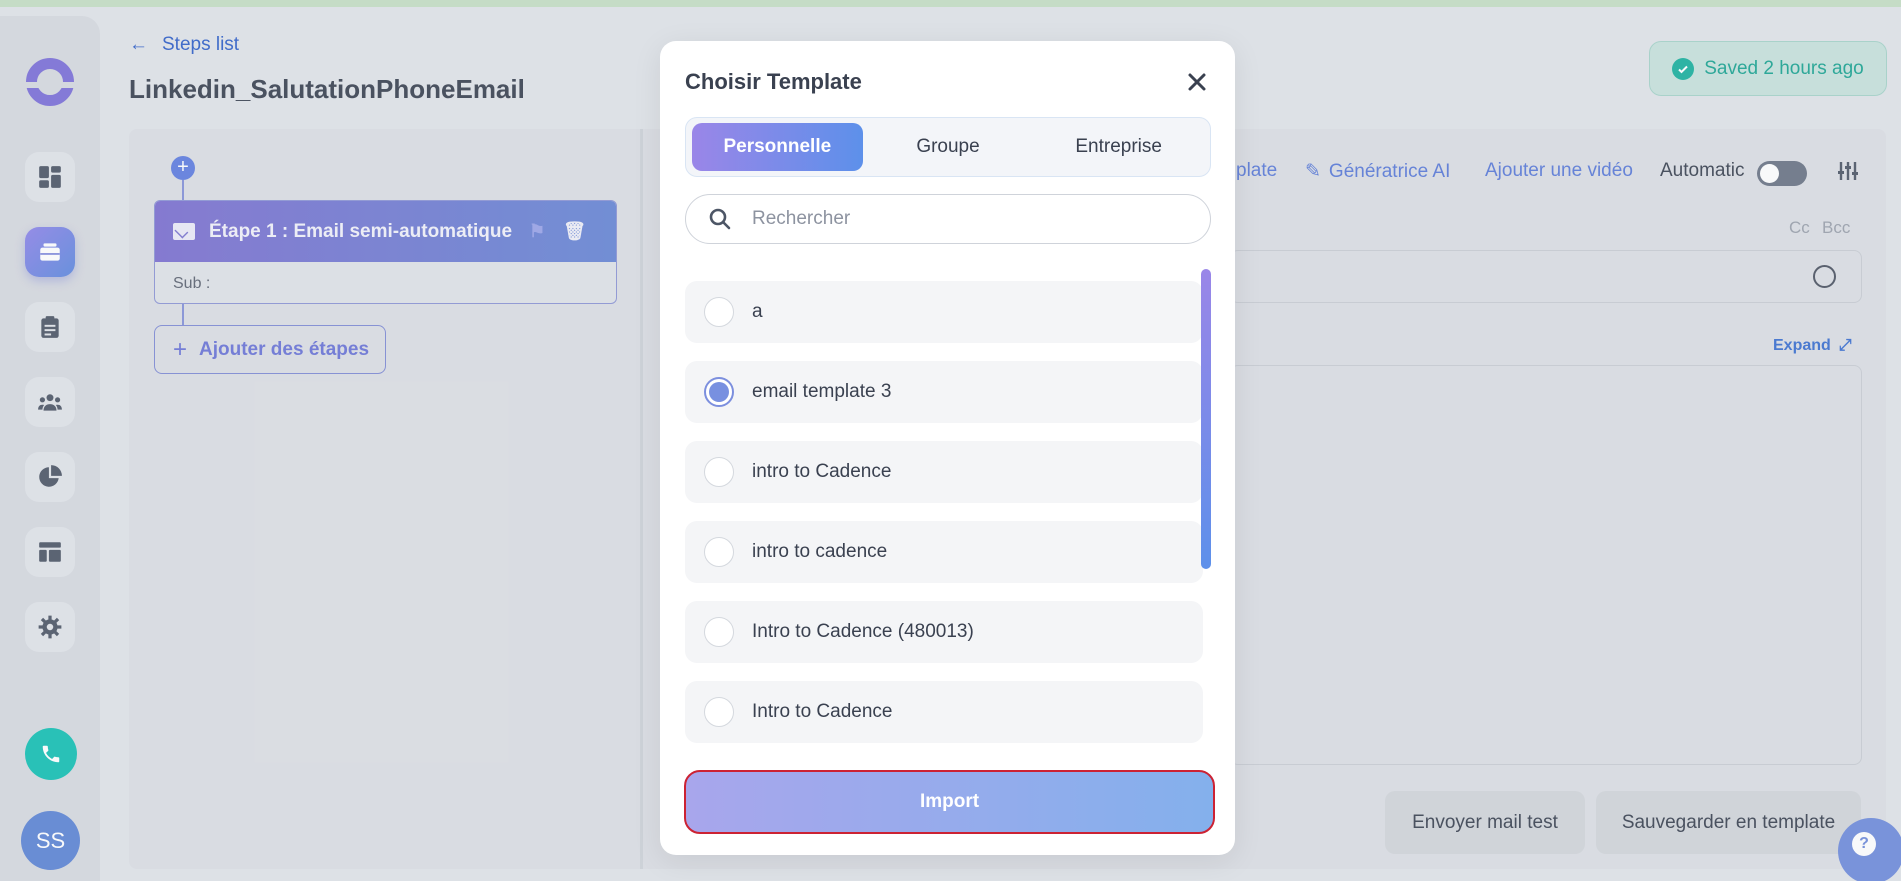 This screenshot has height=881, width=1901. I want to click on search-input, so click(962, 219).